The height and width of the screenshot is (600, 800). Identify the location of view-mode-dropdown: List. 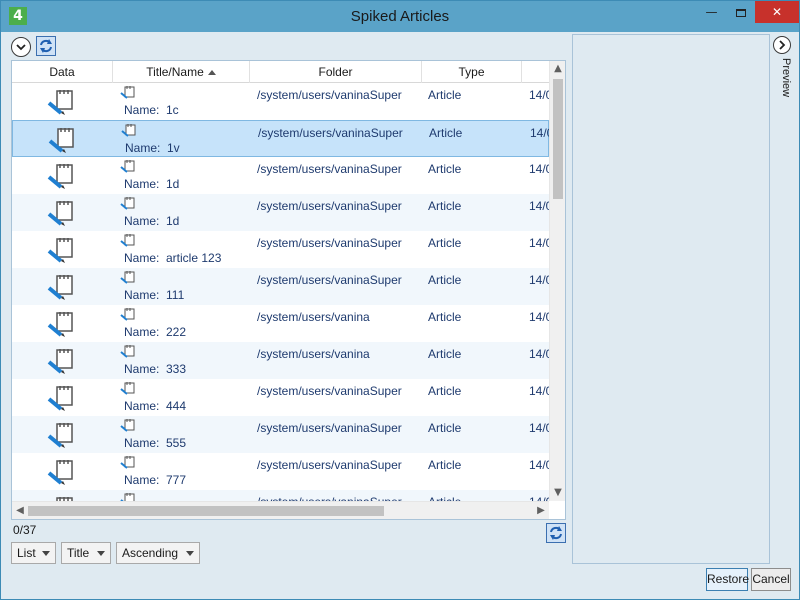
(33, 553).